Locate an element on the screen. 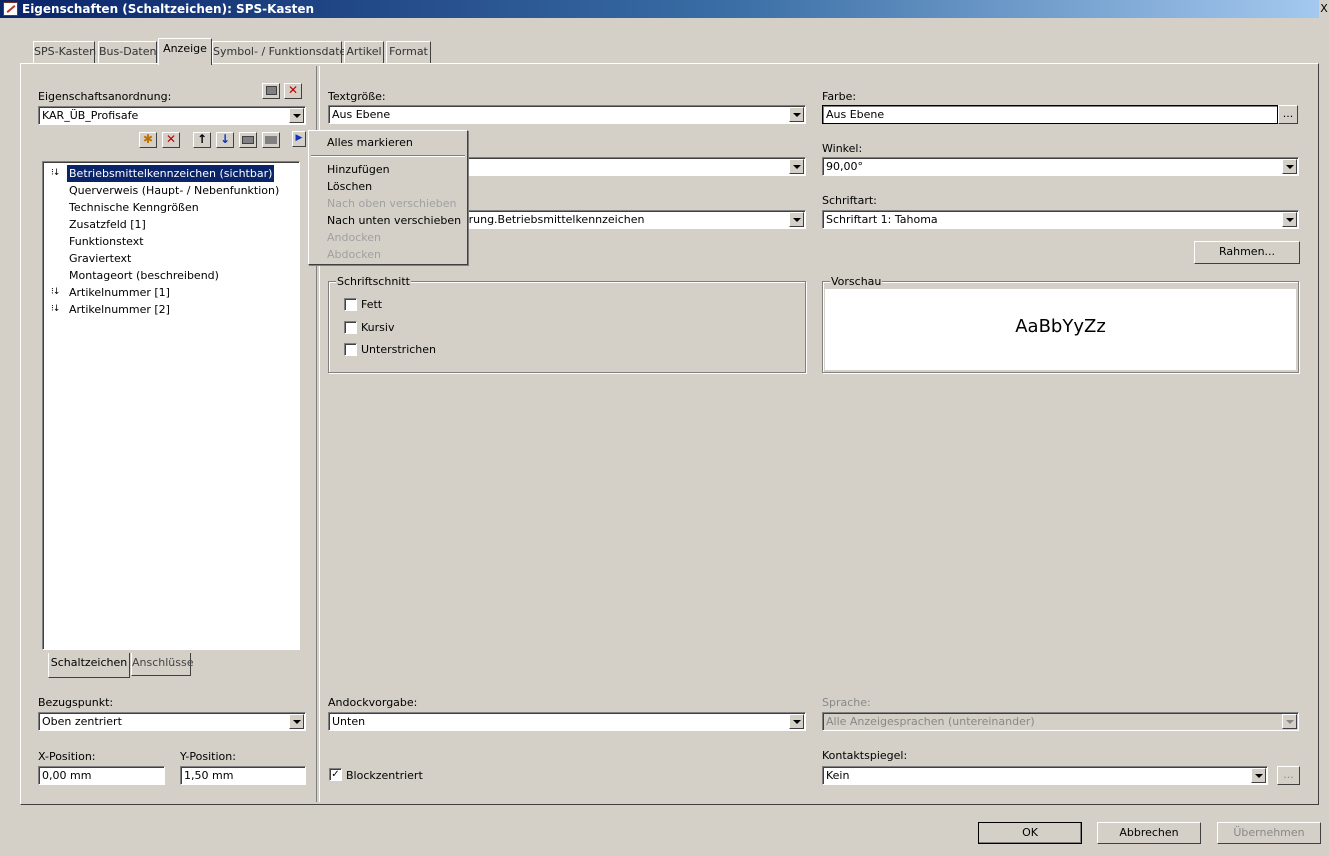 The image size is (1329, 856). list-item: Betriebsmittelkennzeichen (sichtbar) is located at coordinates (171, 173).